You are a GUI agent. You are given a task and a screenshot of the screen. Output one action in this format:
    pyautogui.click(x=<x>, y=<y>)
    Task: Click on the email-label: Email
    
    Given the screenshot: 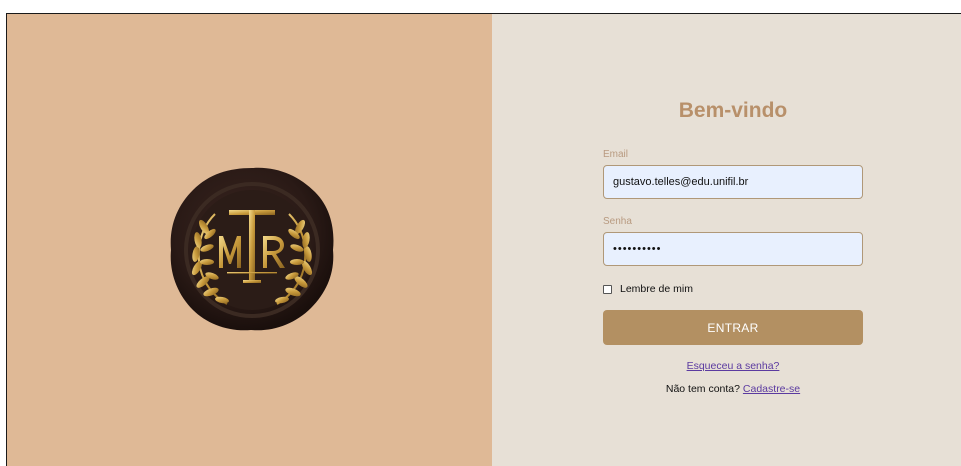 What is the action you would take?
    pyautogui.click(x=616, y=154)
    